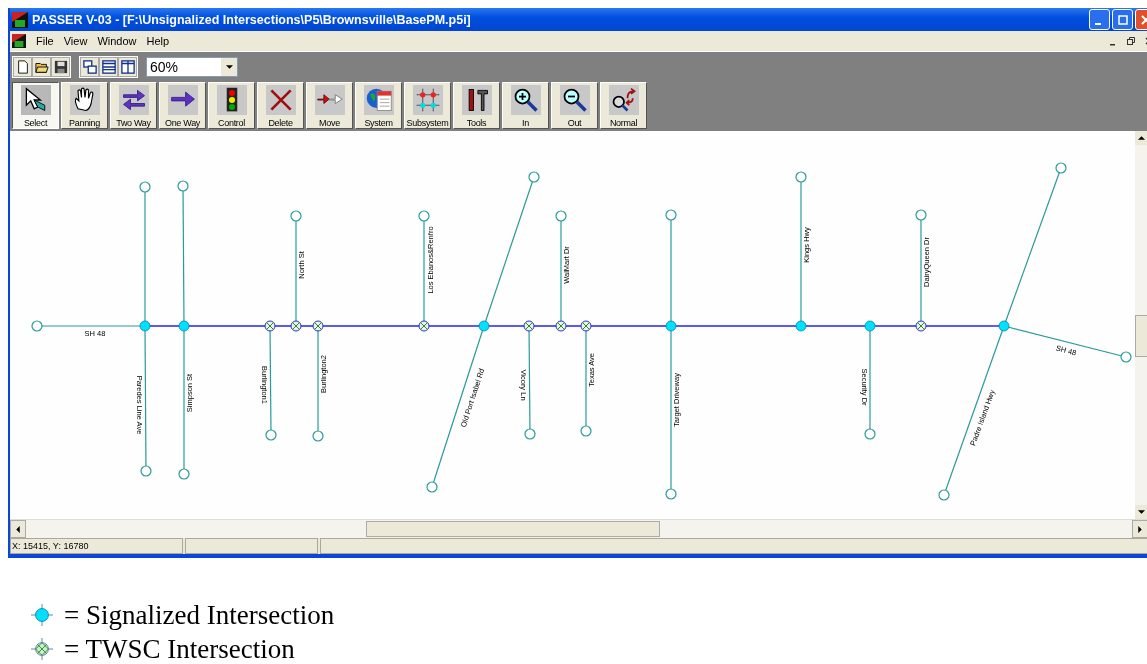  Describe the element at coordinates (117, 41) in the screenshot. I see `menu-item: Window` at that location.